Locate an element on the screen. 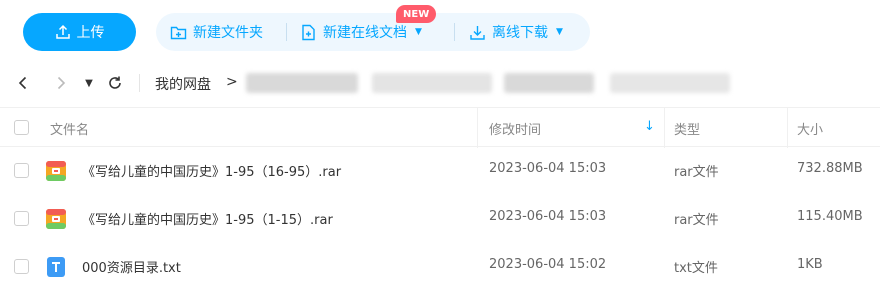 The width and height of the screenshot is (880, 292). new-folder-button: 新建文件夹 is located at coordinates (216, 32).